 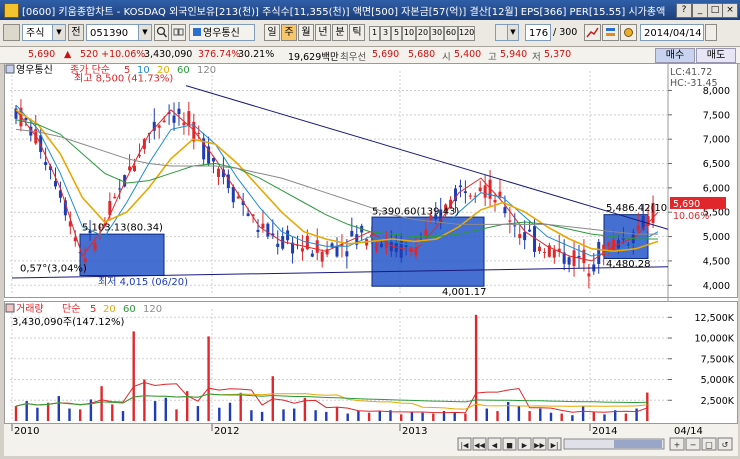 What do you see at coordinates (385, 33) in the screenshot?
I see `interval-button-3: 3` at bounding box center [385, 33].